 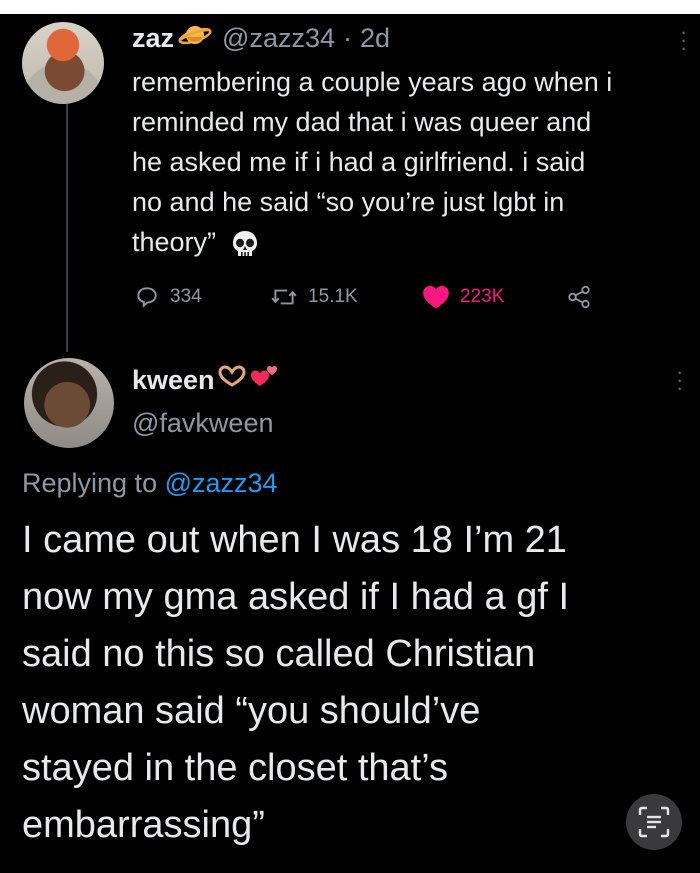 I want to click on tweet-line: no and he said “so you’re just lgbt in, so click(x=348, y=202).